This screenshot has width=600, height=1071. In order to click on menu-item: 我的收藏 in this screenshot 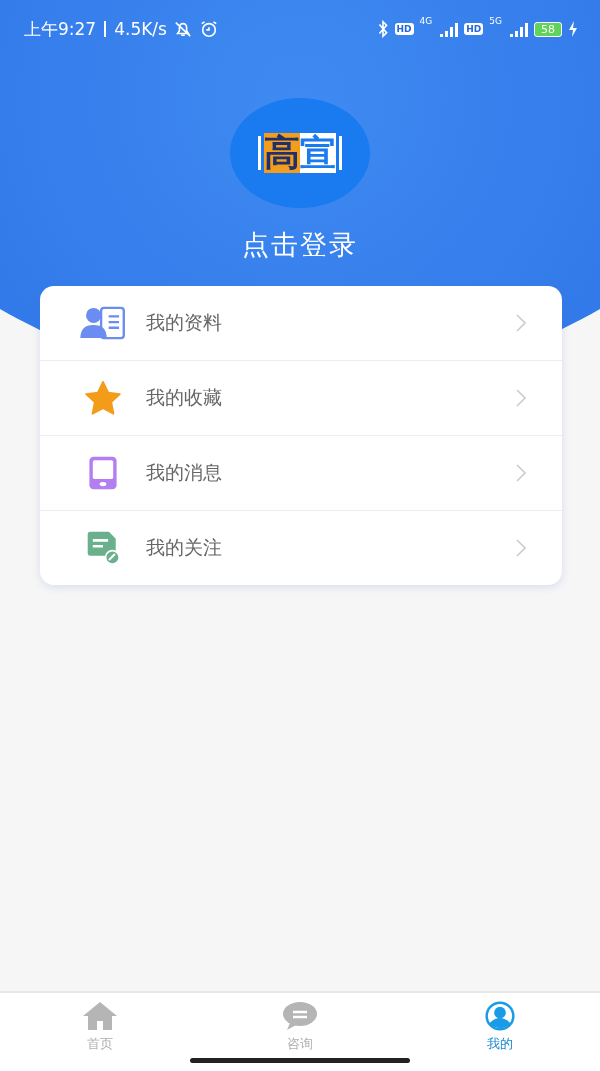, I will do `click(301, 398)`.